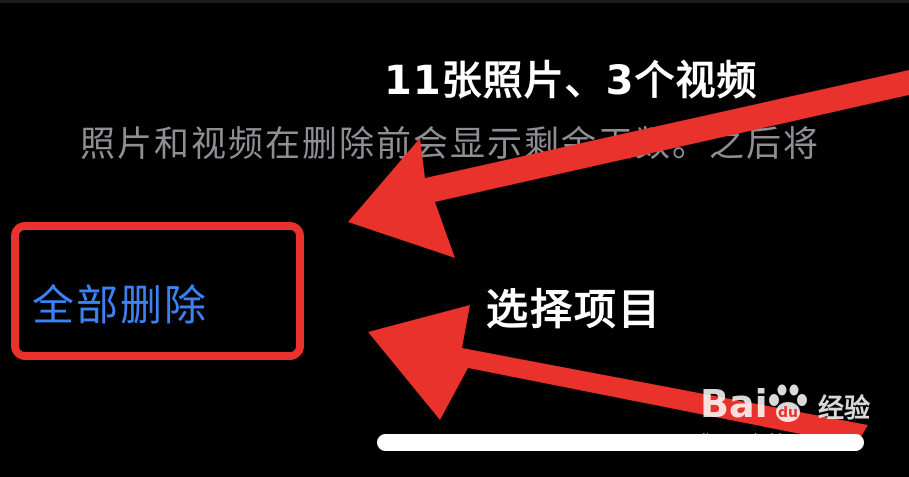  I want to click on album-count-title: 11张照片、3个视频, so click(571, 81).